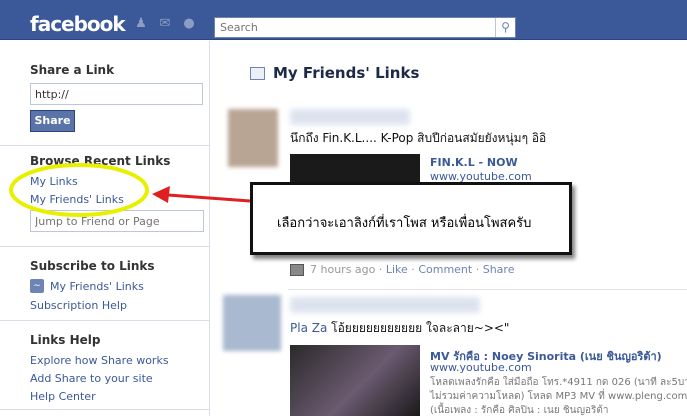 This screenshot has height=416, width=687. I want to click on browse-links-heading: Browse Recent Links, so click(100, 161).